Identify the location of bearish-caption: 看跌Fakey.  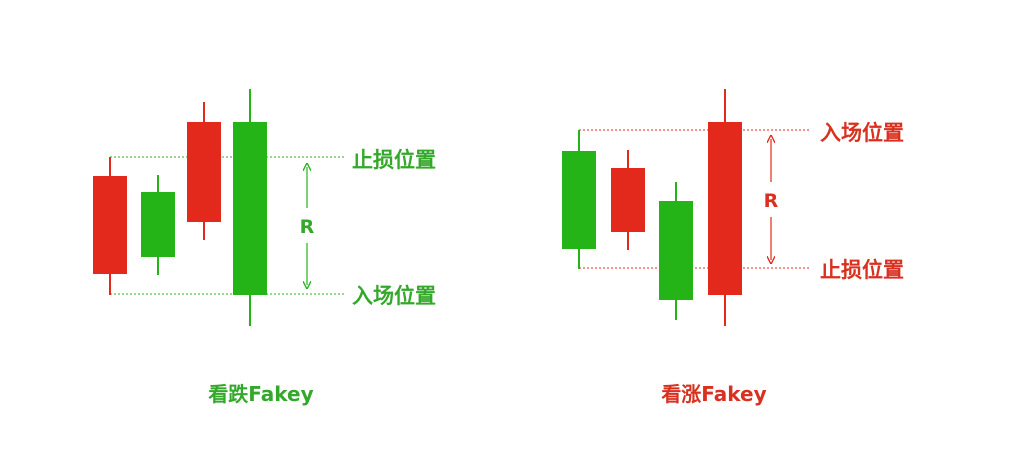
(260, 394).